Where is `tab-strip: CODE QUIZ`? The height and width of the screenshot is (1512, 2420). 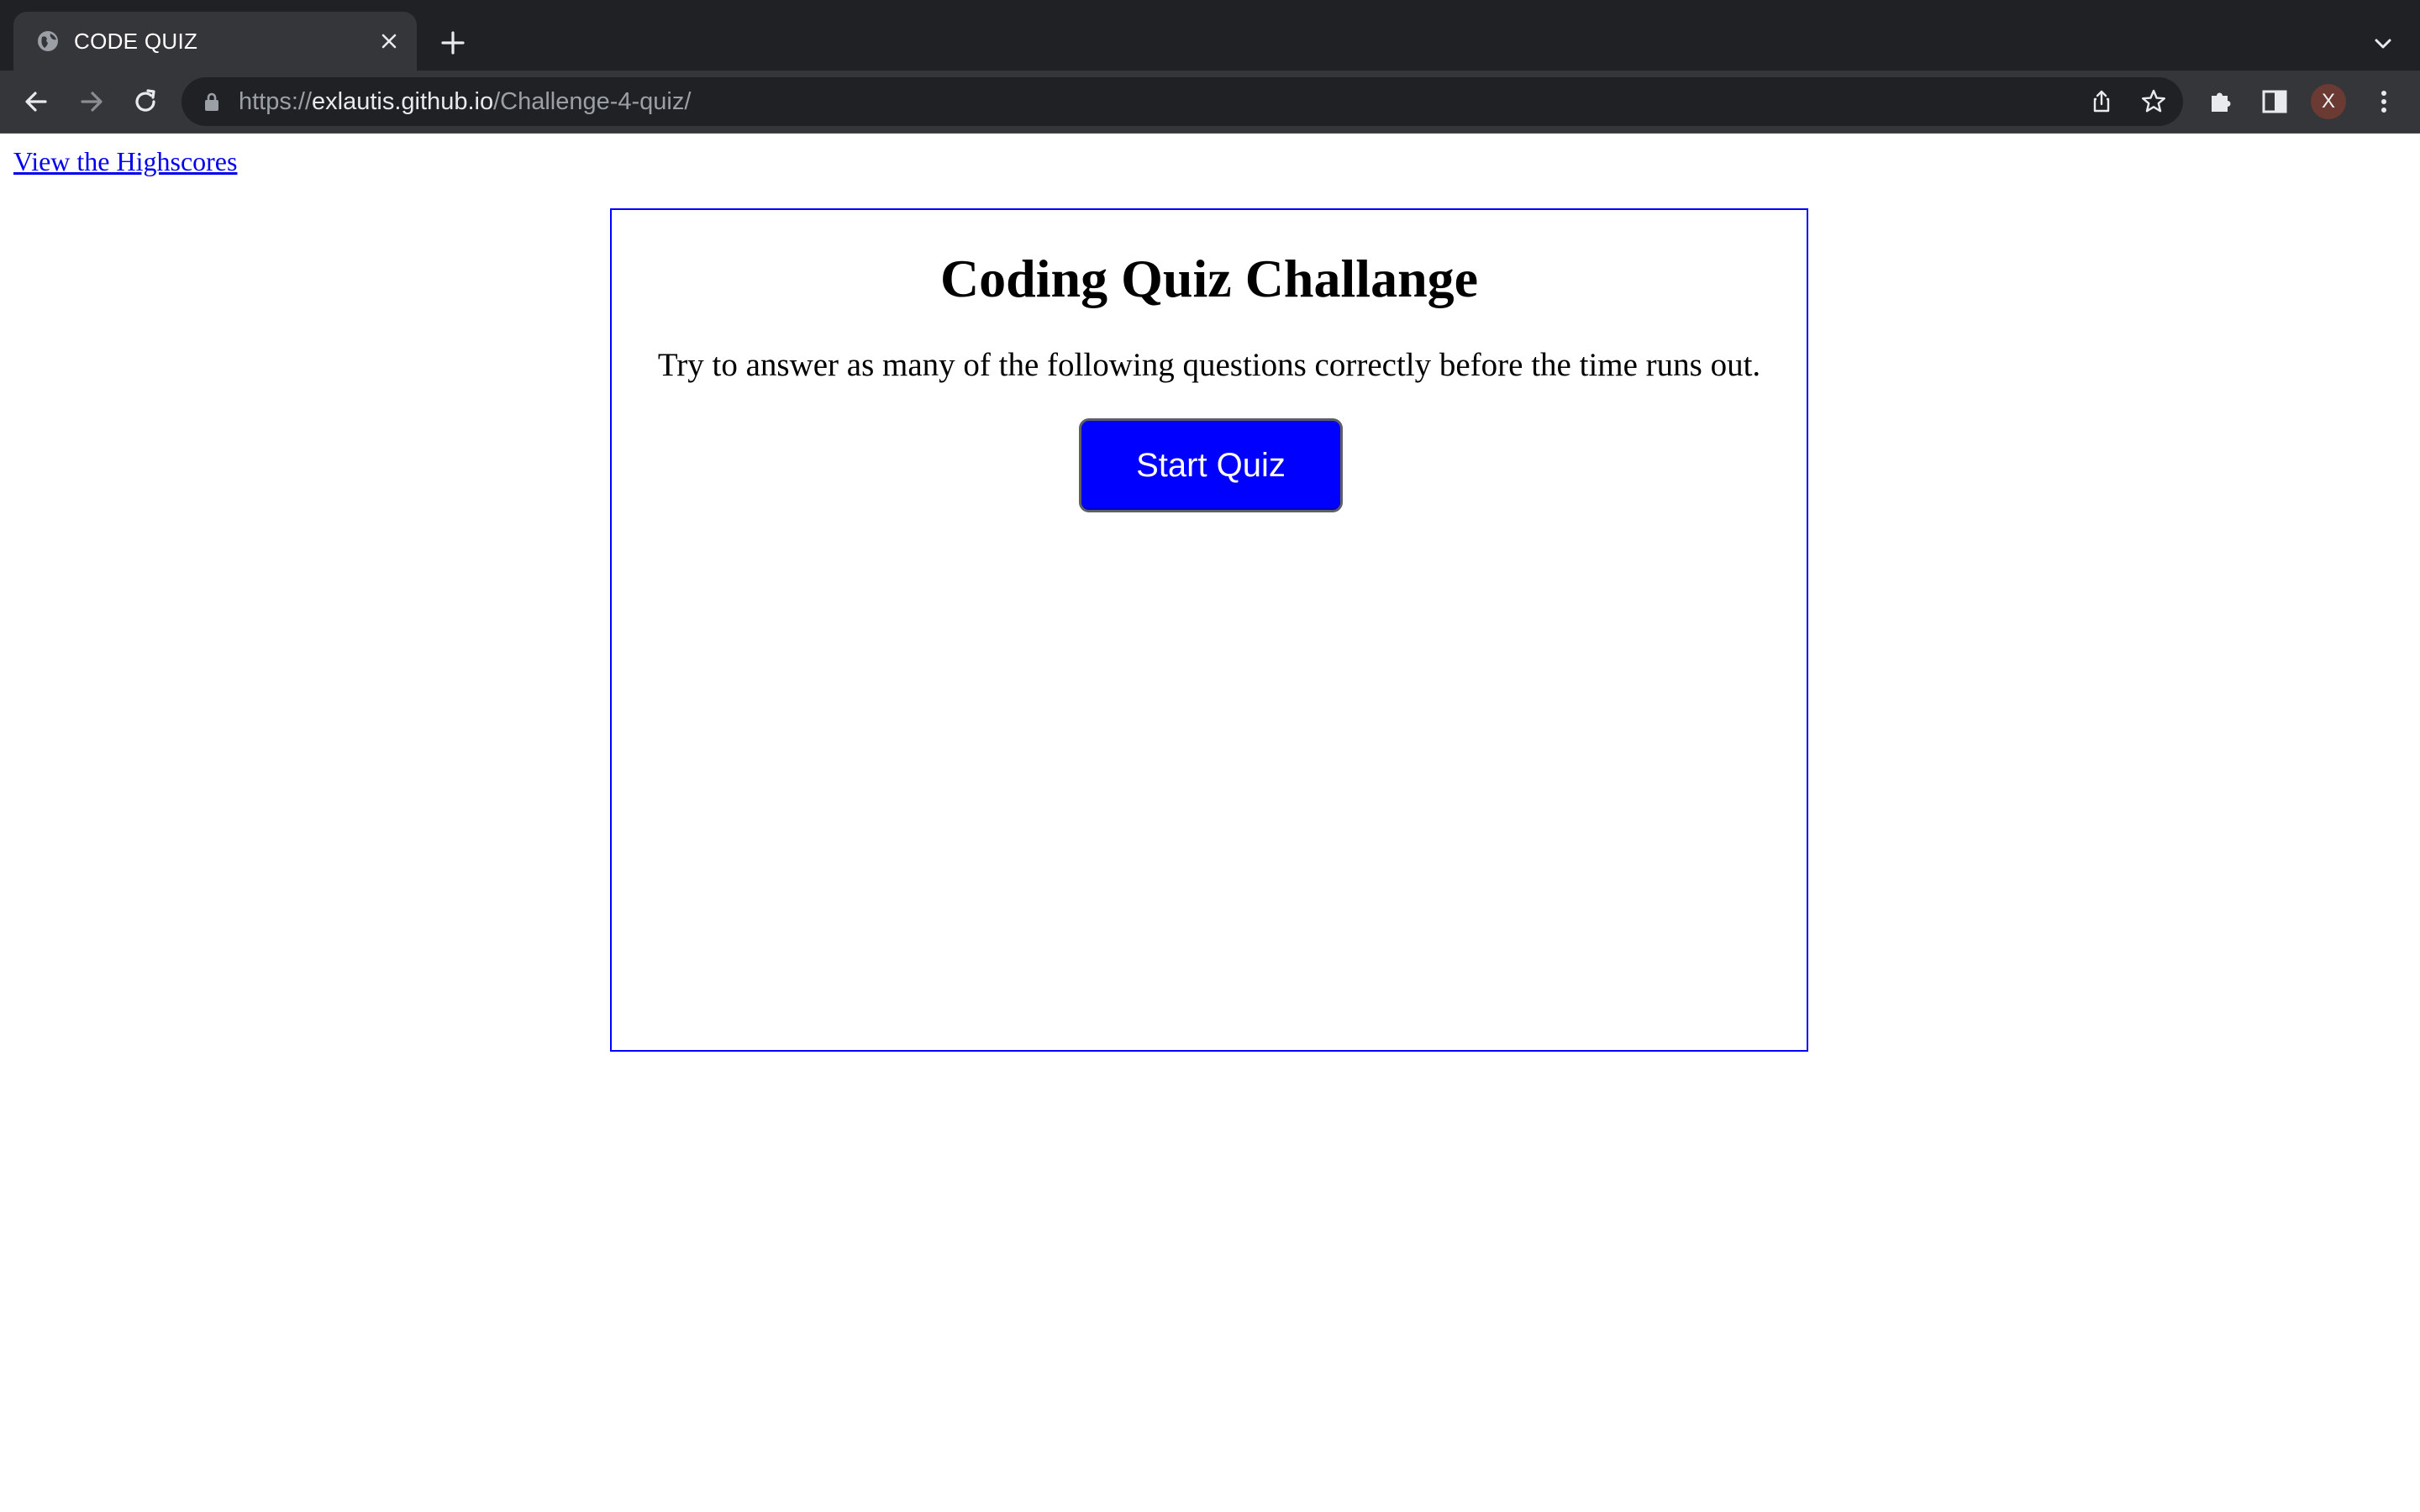
tab-strip: CODE QUIZ is located at coordinates (1210, 35).